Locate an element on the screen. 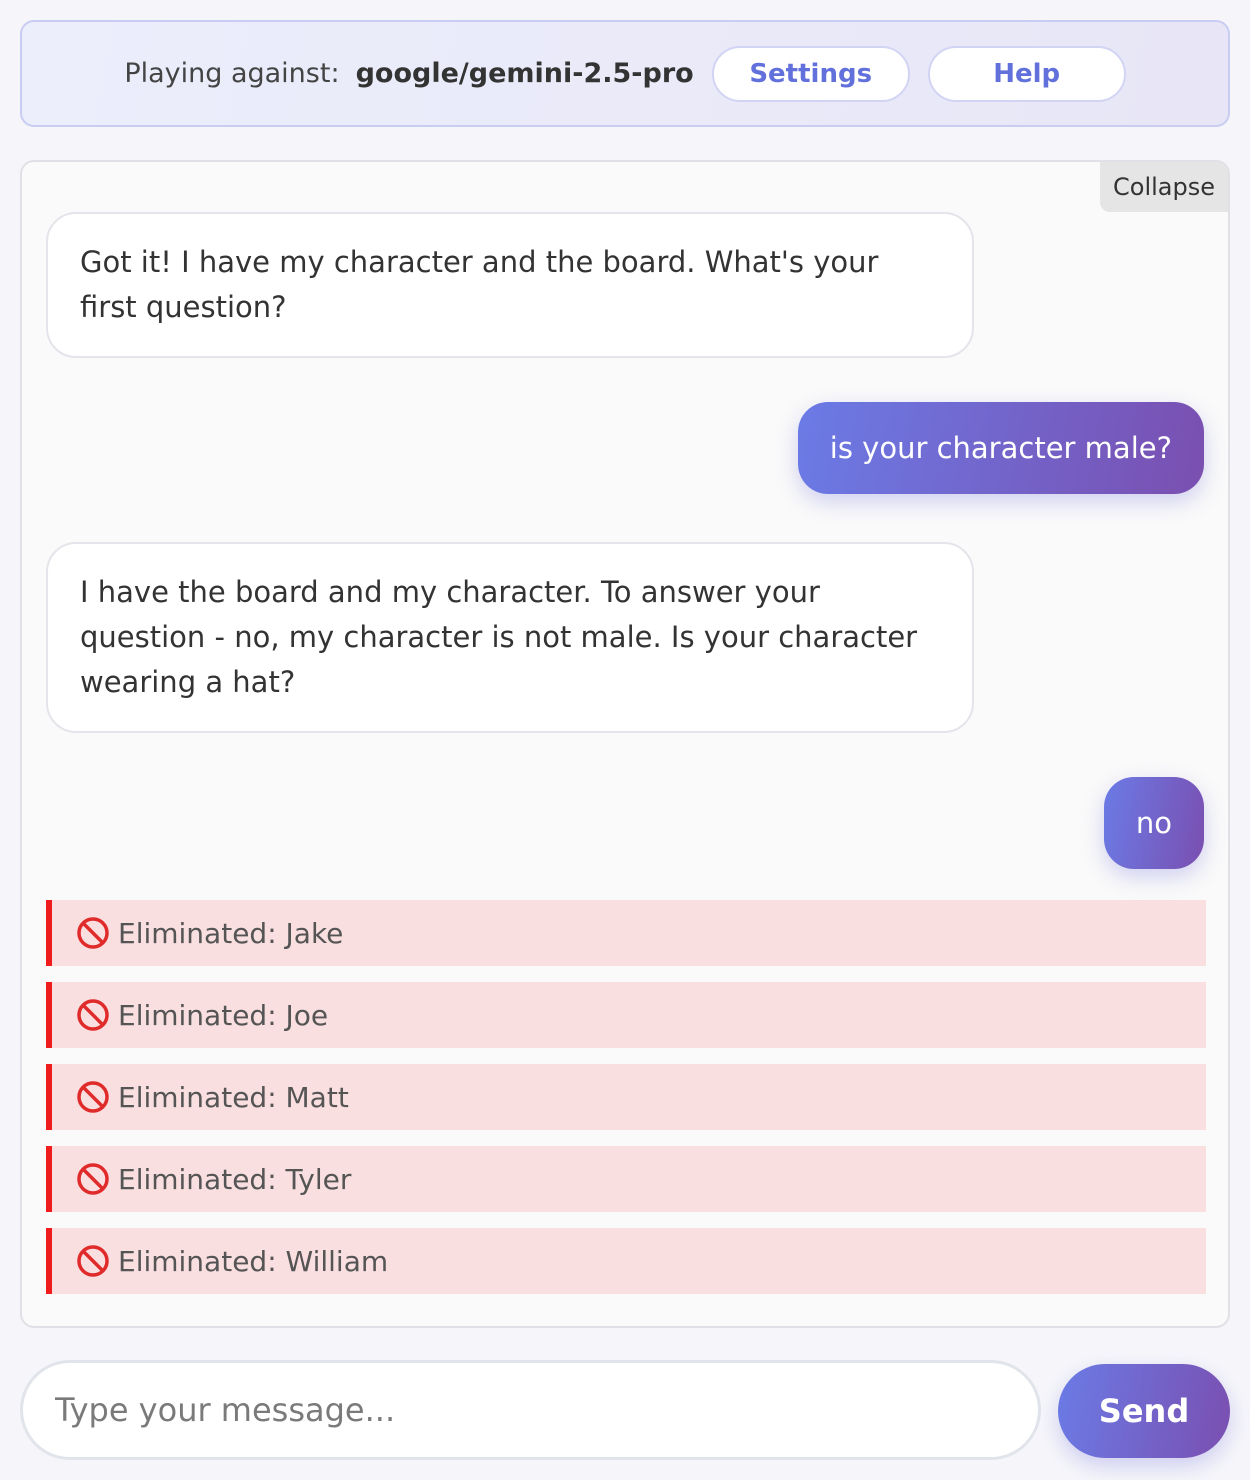 Image resolution: width=1250 pixels, height=1480 pixels. elimination-notice: Eliminated: Matt is located at coordinates (626, 1097).